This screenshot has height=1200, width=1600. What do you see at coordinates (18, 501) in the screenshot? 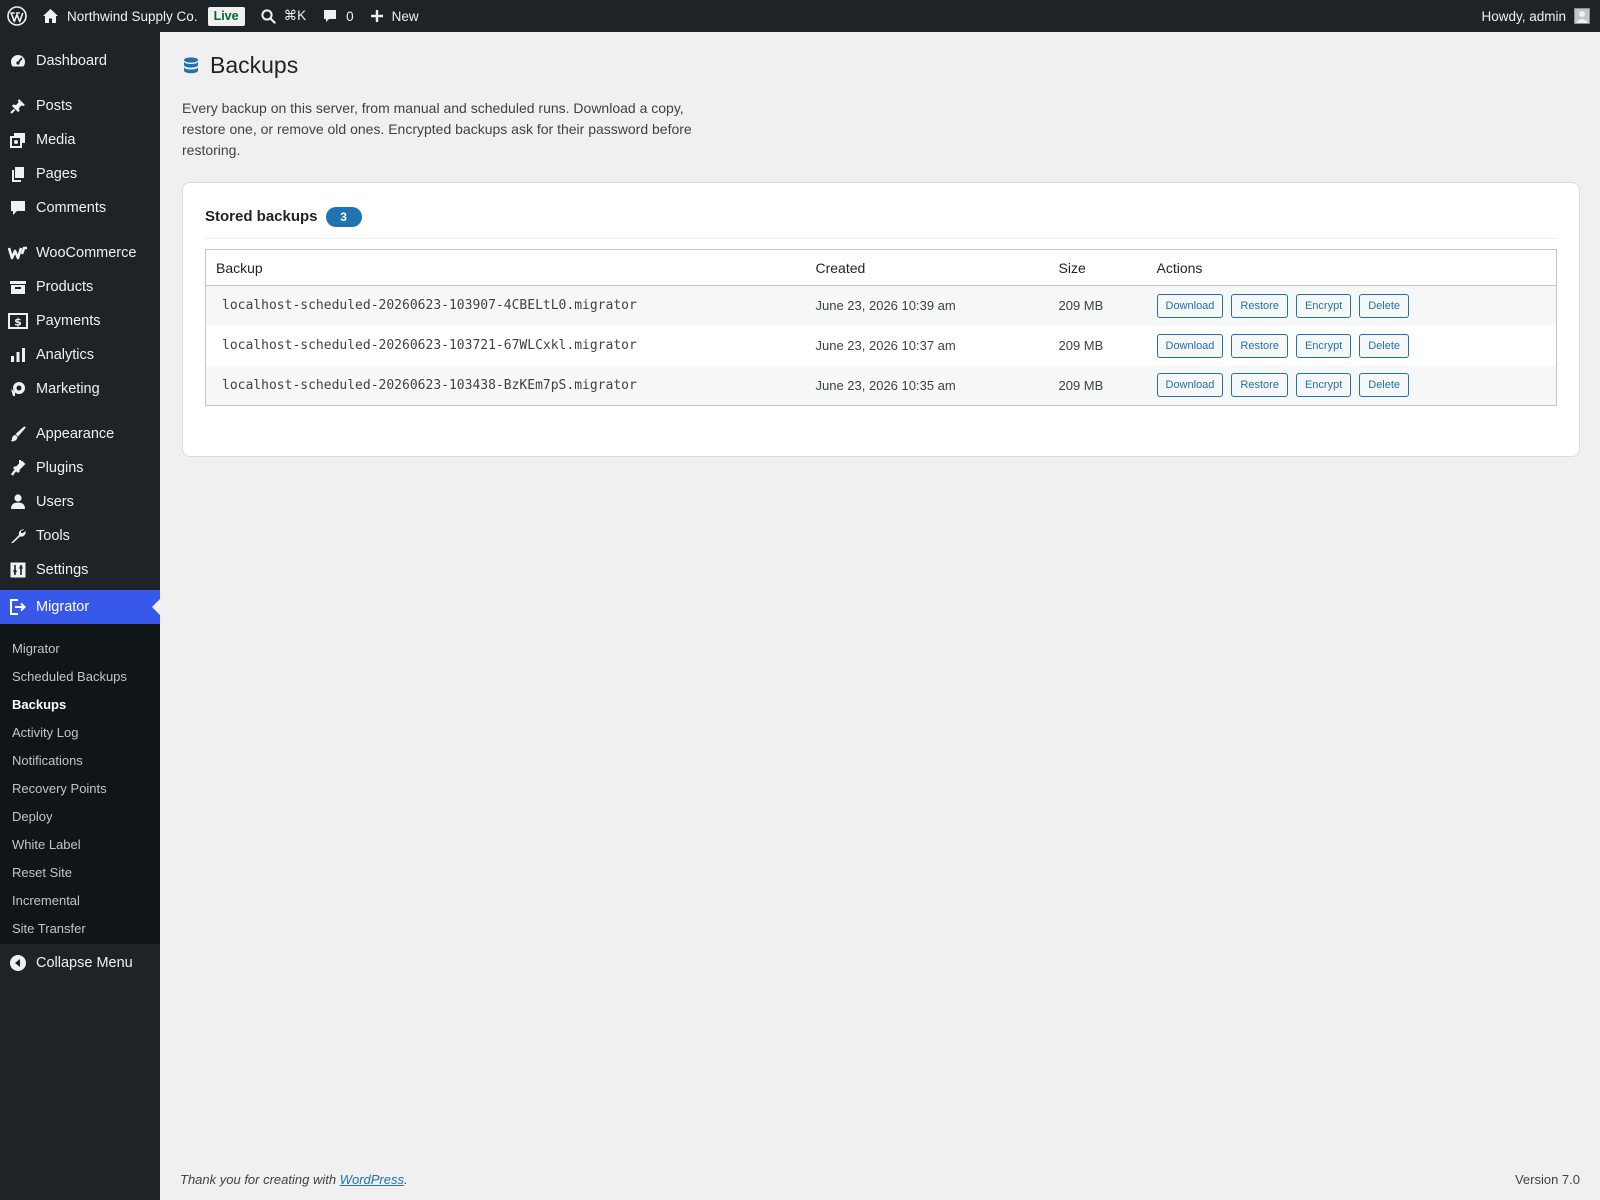
I see `user-icon` at bounding box center [18, 501].